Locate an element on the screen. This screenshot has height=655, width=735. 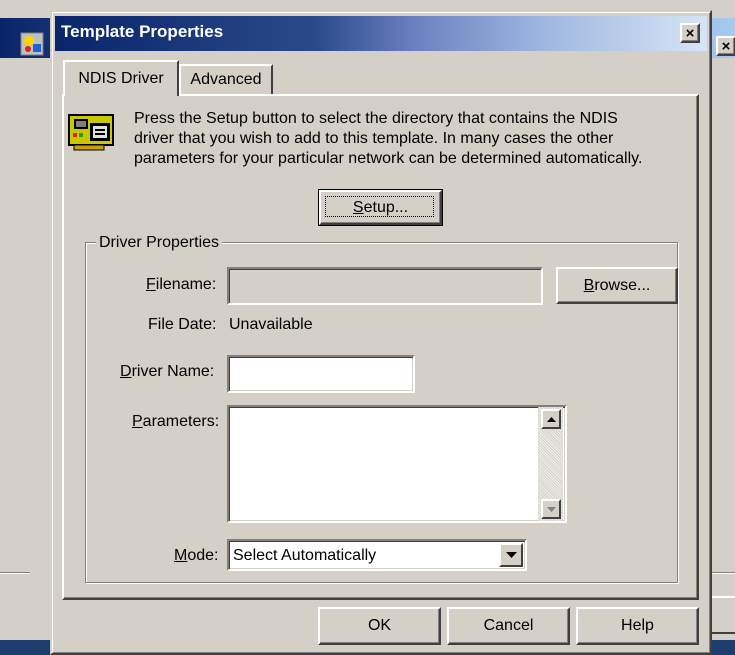
dialog-title: Template Properties is located at coordinates (142, 31).